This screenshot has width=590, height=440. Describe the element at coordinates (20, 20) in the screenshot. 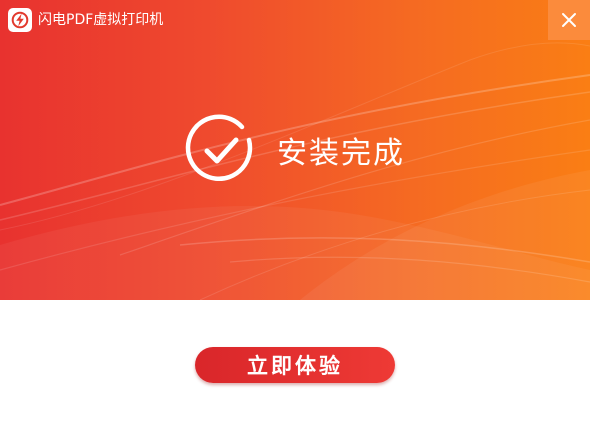

I see `lightning-logo-icon` at that location.